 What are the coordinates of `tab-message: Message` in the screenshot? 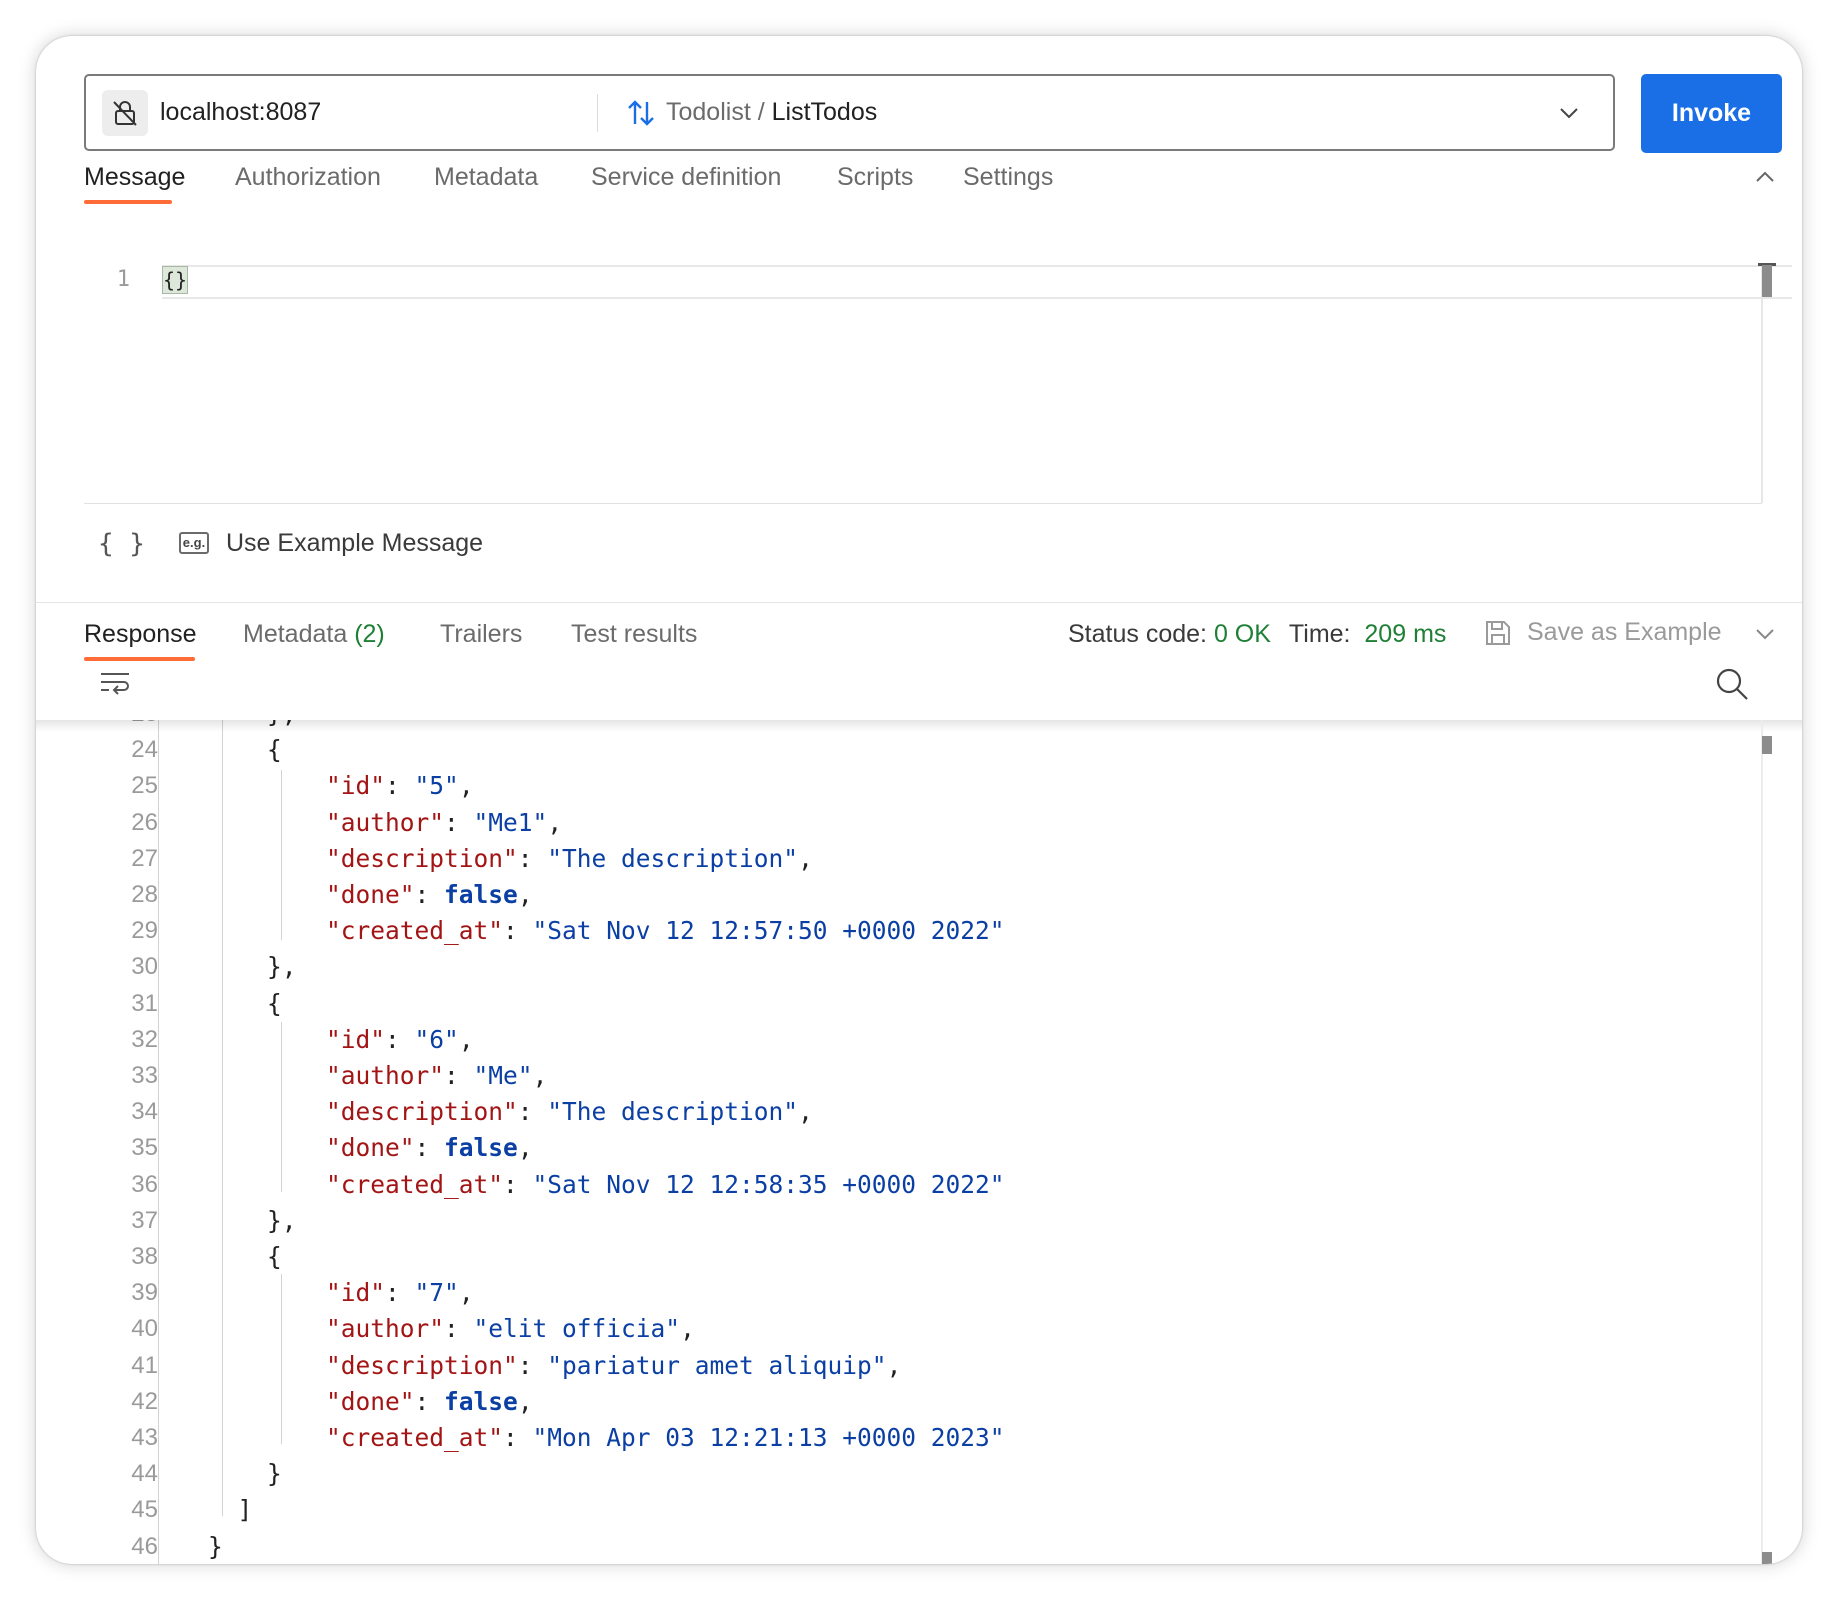 It's located at (134, 177).